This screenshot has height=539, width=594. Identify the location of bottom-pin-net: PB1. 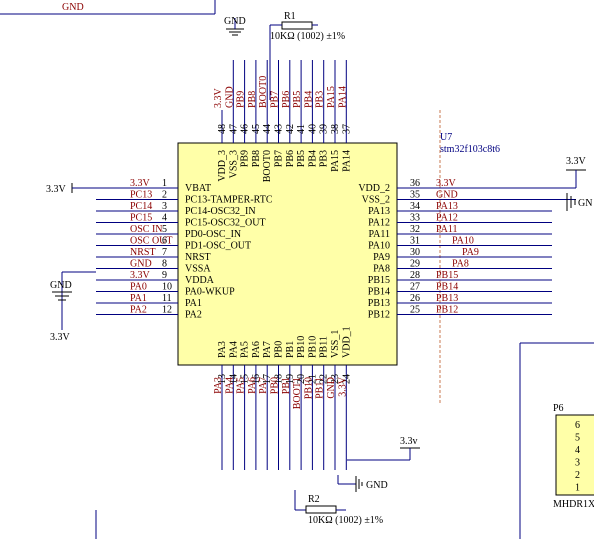
(286, 385).